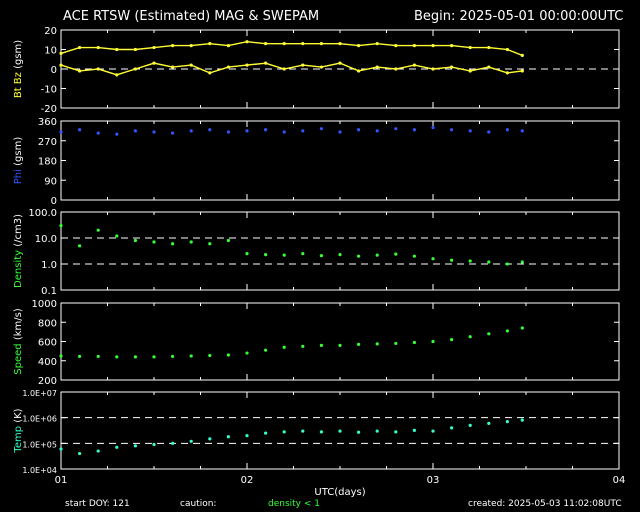 Image resolution: width=640 pixels, height=512 pixels. Describe the element at coordinates (61, 480) in the screenshot. I see `x-tick-label: 01` at that location.